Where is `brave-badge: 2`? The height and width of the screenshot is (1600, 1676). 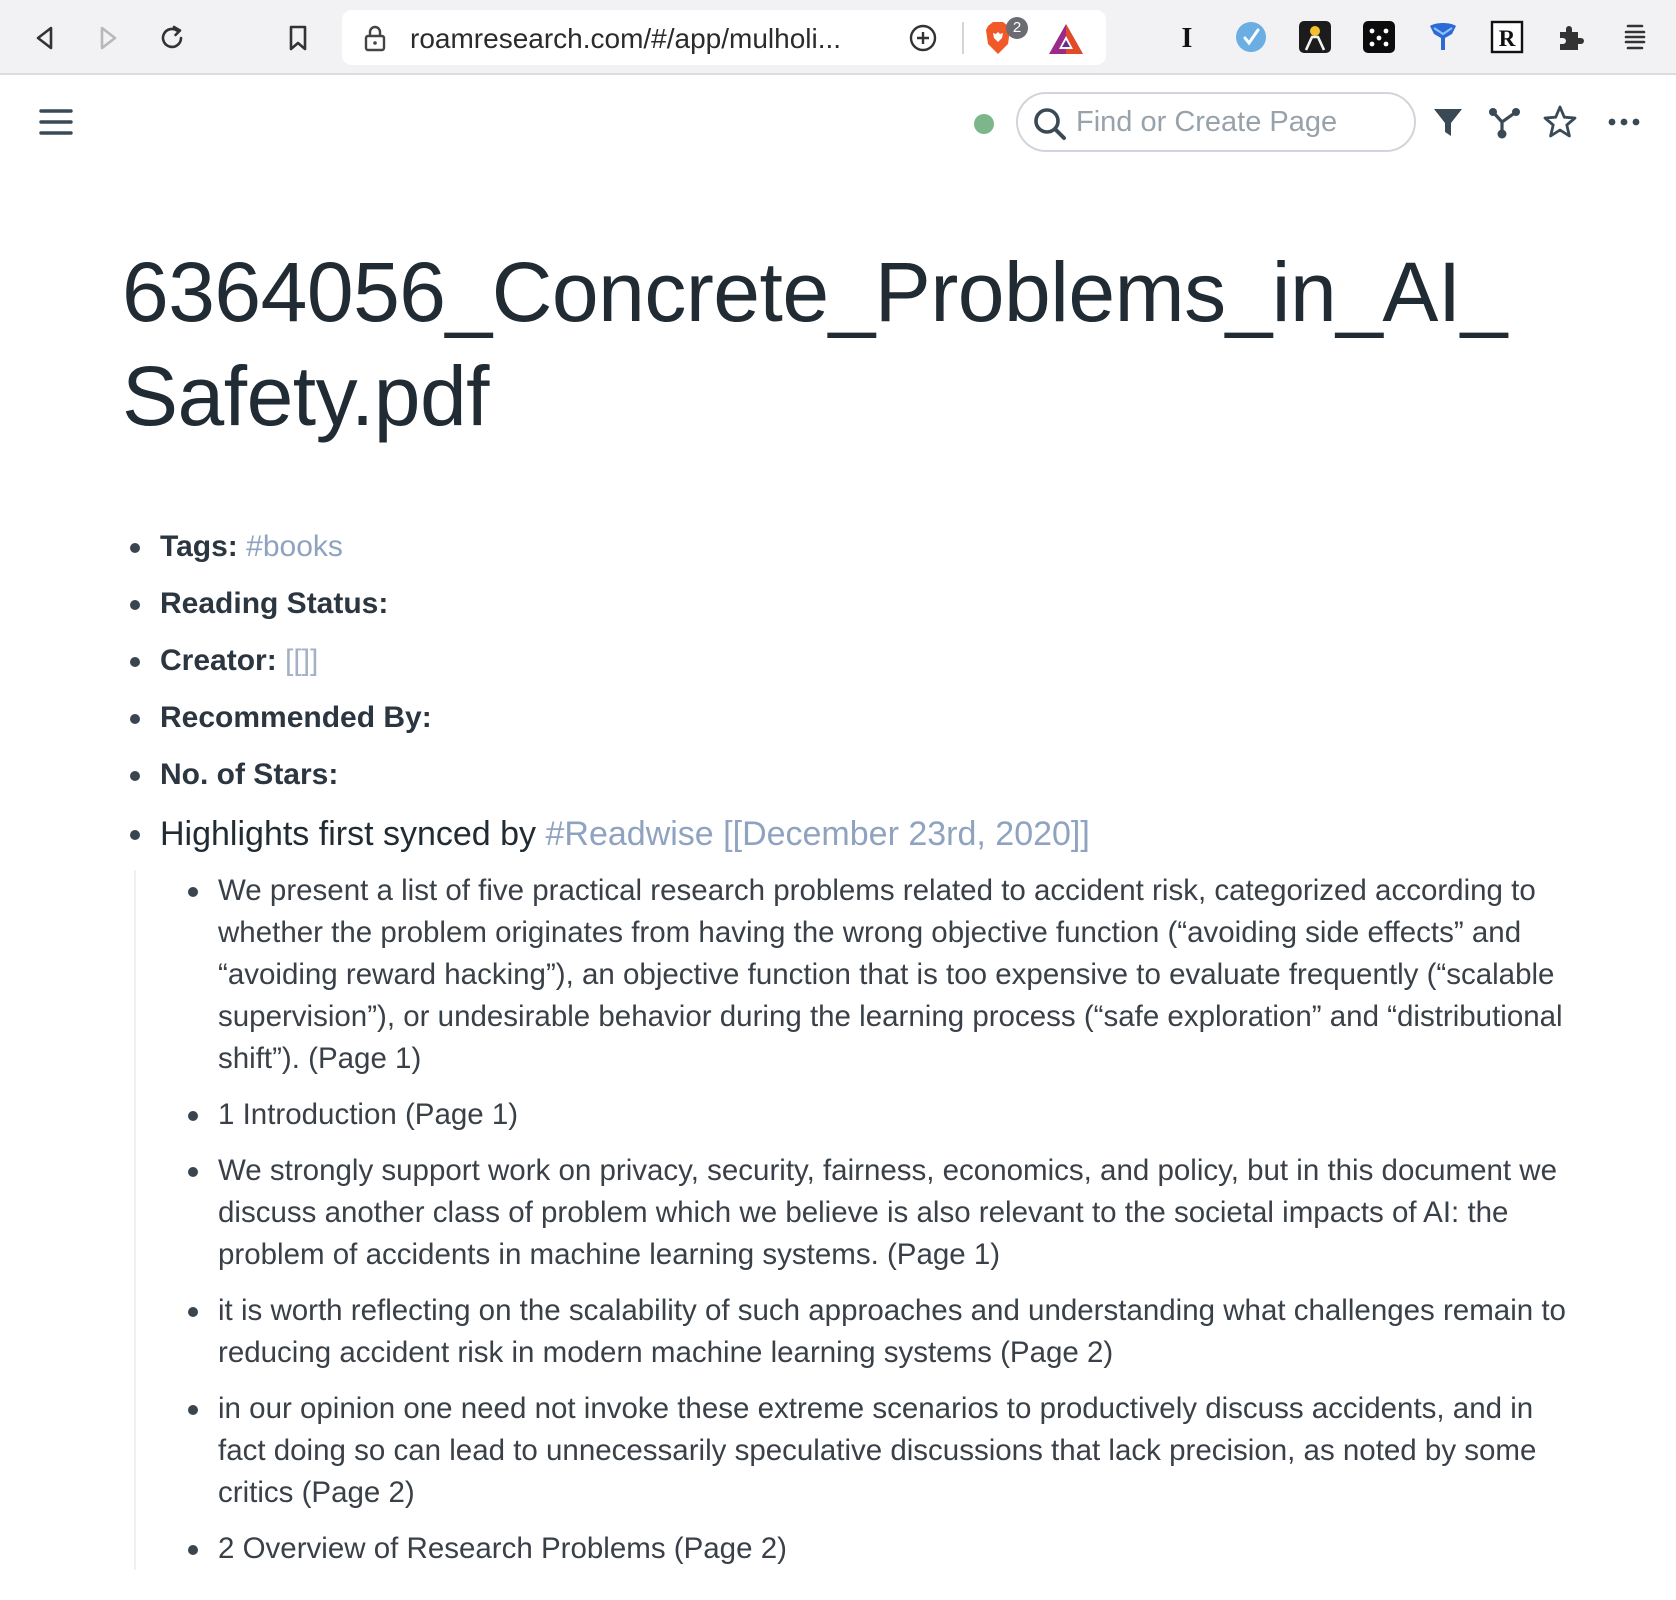
brave-badge: 2 is located at coordinates (1017, 28).